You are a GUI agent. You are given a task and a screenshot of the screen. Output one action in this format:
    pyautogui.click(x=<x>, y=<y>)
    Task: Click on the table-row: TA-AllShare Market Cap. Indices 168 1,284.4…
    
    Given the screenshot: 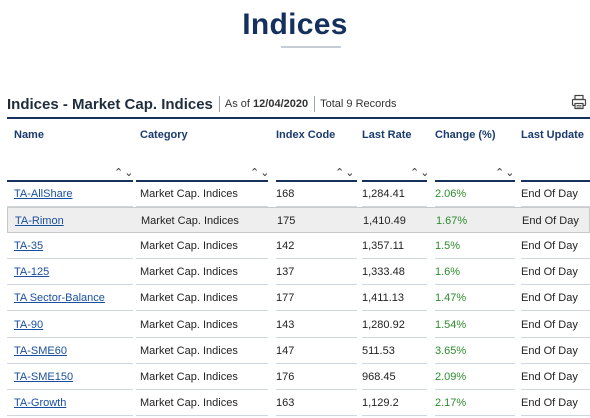 What is the action you would take?
    pyautogui.click(x=298, y=194)
    